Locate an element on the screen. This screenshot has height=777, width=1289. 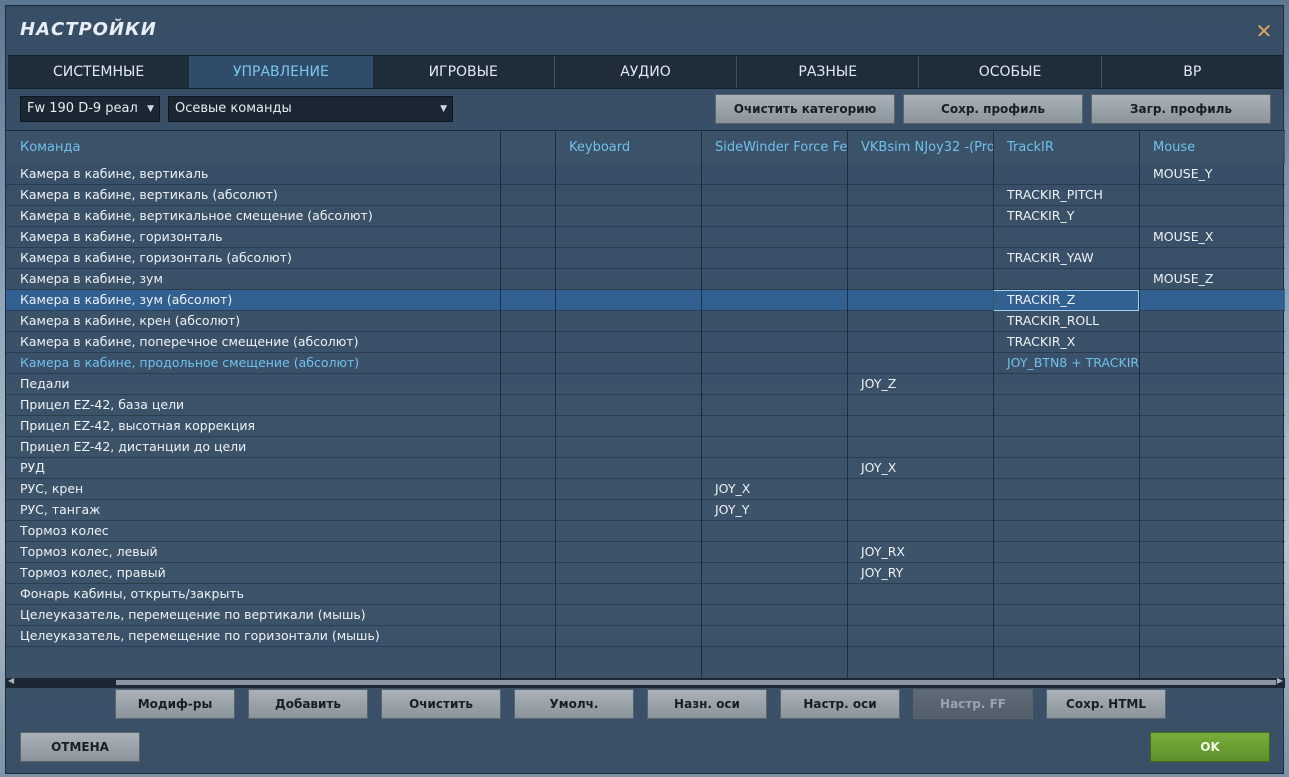
table-row: Фонарь кабины, открыть/закрыть is located at coordinates (645, 594).